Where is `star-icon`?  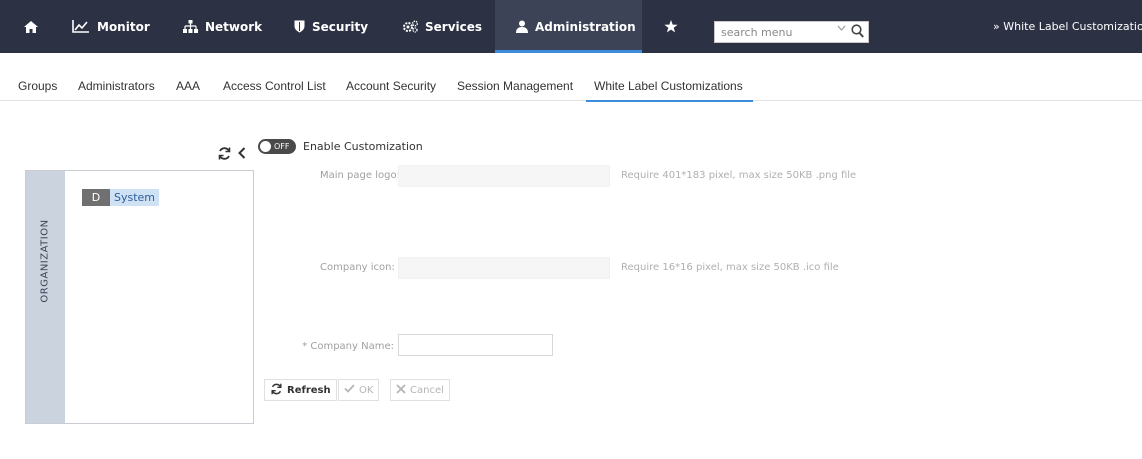
star-icon is located at coordinates (671, 26).